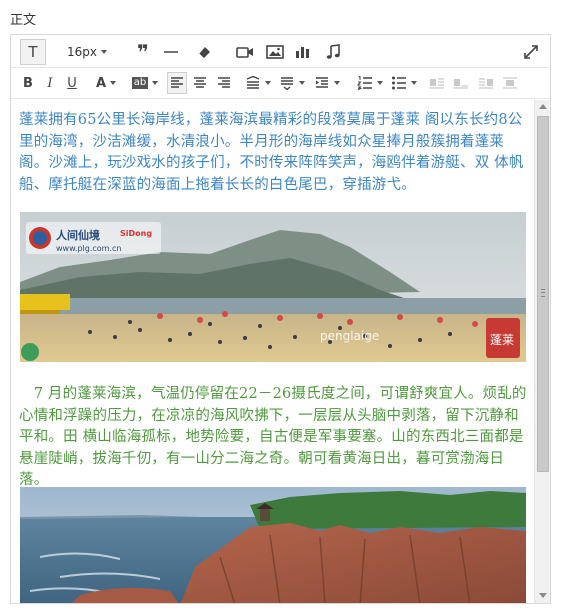  I want to click on font-size-select: 16px, so click(87, 52).